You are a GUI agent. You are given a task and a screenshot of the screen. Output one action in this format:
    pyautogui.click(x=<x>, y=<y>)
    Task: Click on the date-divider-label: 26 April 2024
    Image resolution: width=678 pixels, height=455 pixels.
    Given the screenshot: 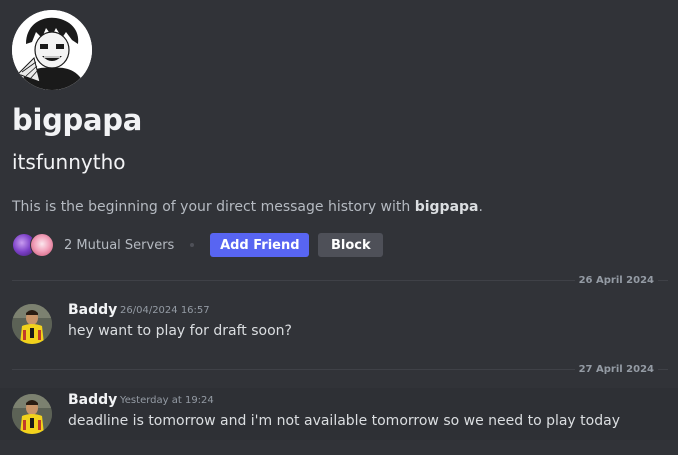 What is the action you would take?
    pyautogui.click(x=616, y=281)
    